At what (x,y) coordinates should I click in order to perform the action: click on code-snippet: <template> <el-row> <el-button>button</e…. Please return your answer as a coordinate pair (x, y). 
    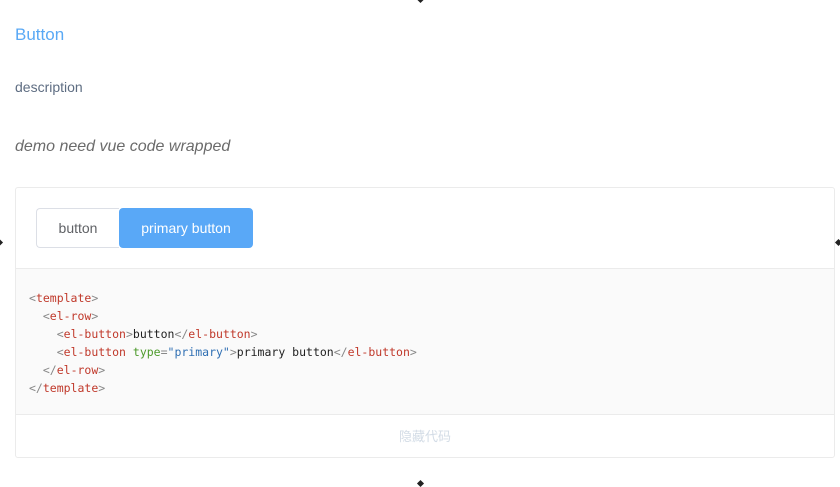
    Looking at the image, I should click on (223, 343).